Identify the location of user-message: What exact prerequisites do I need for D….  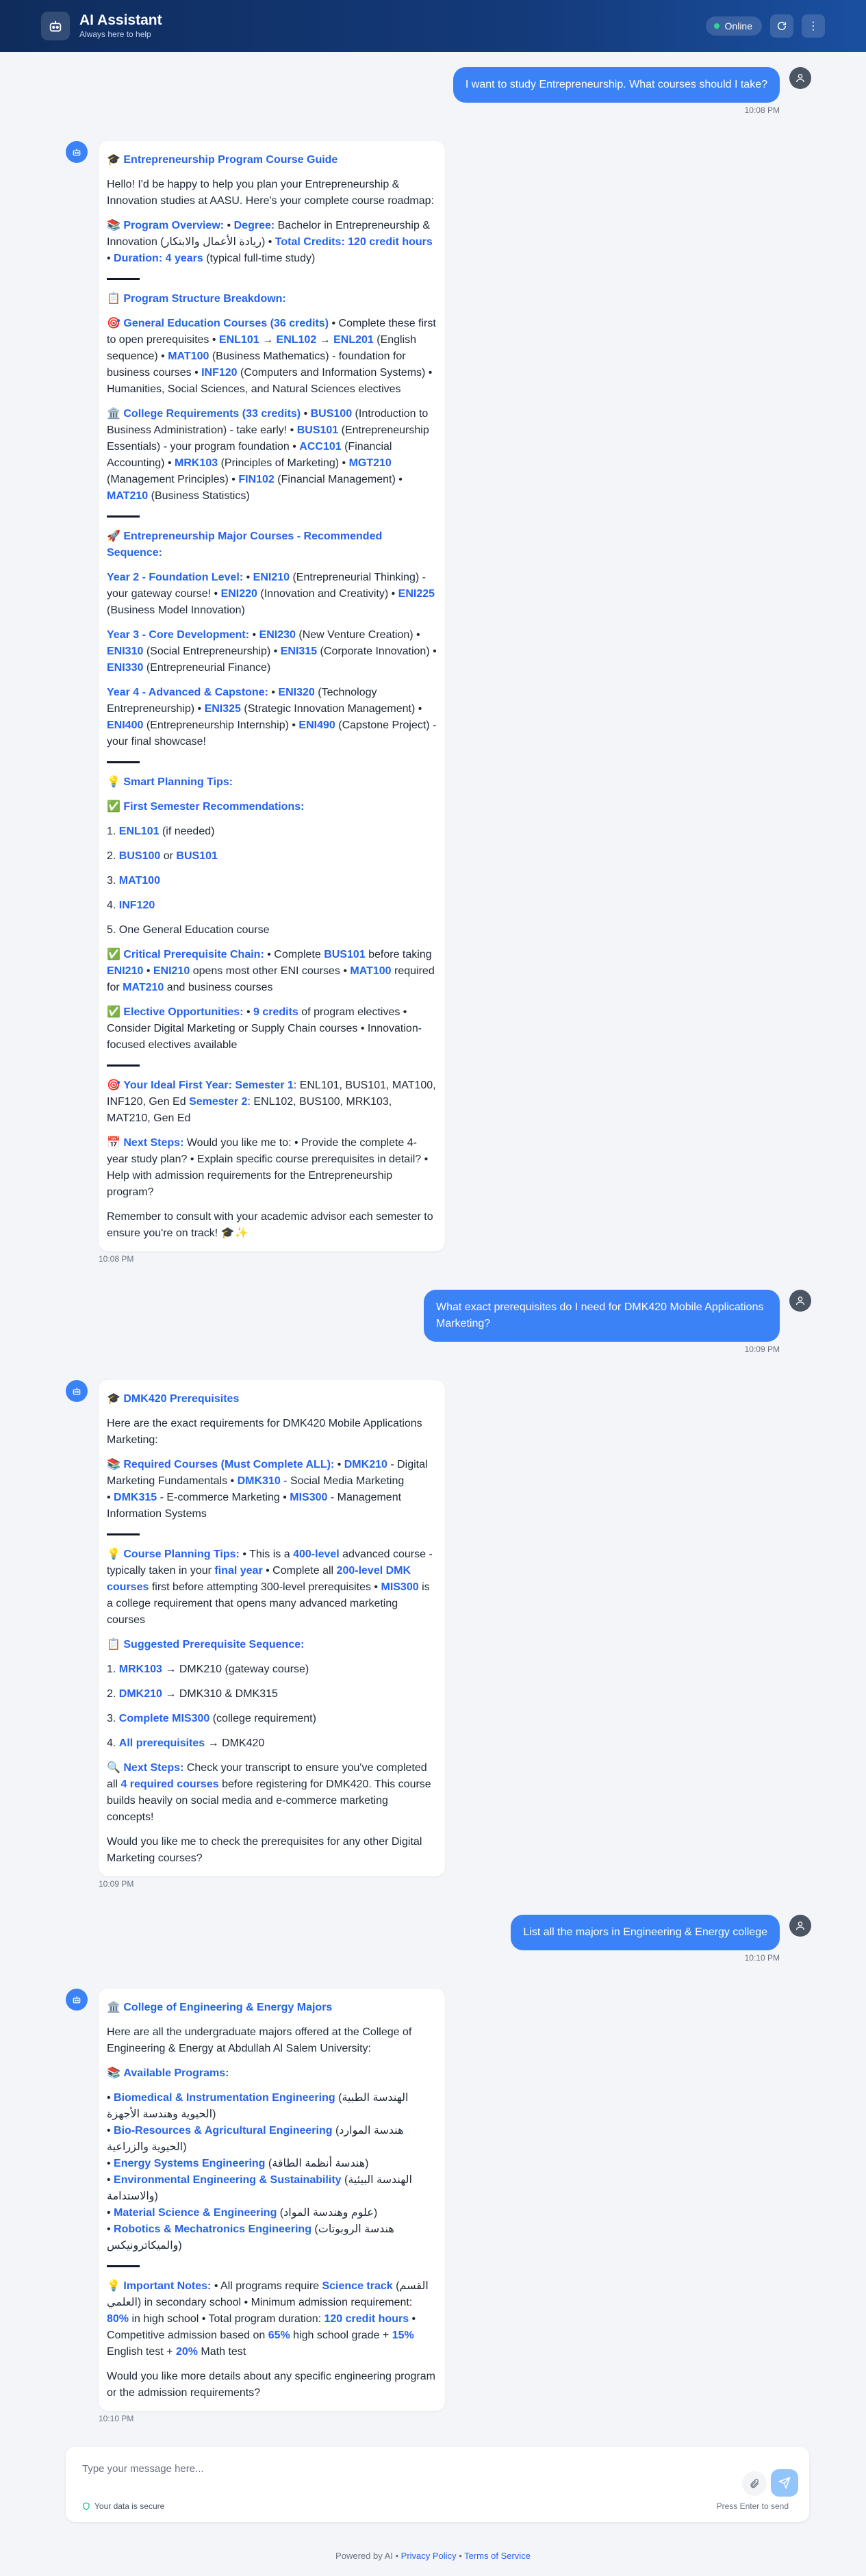
(433, 1322).